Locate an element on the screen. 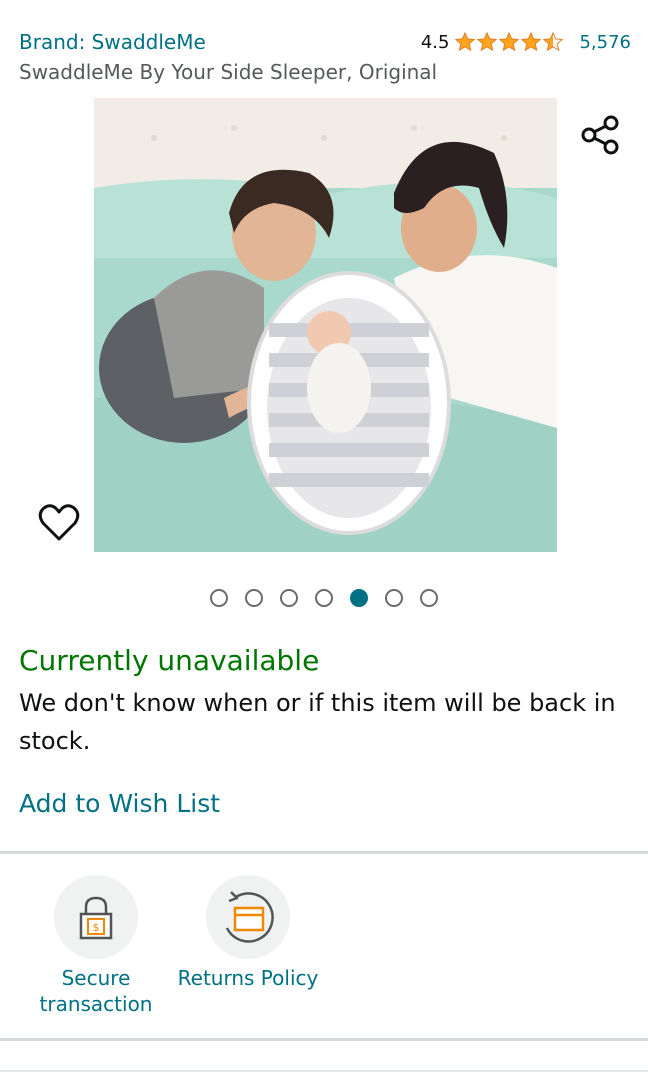 Image resolution: width=648 pixels, height=1080 pixels. half-star-icon is located at coordinates (553, 41).